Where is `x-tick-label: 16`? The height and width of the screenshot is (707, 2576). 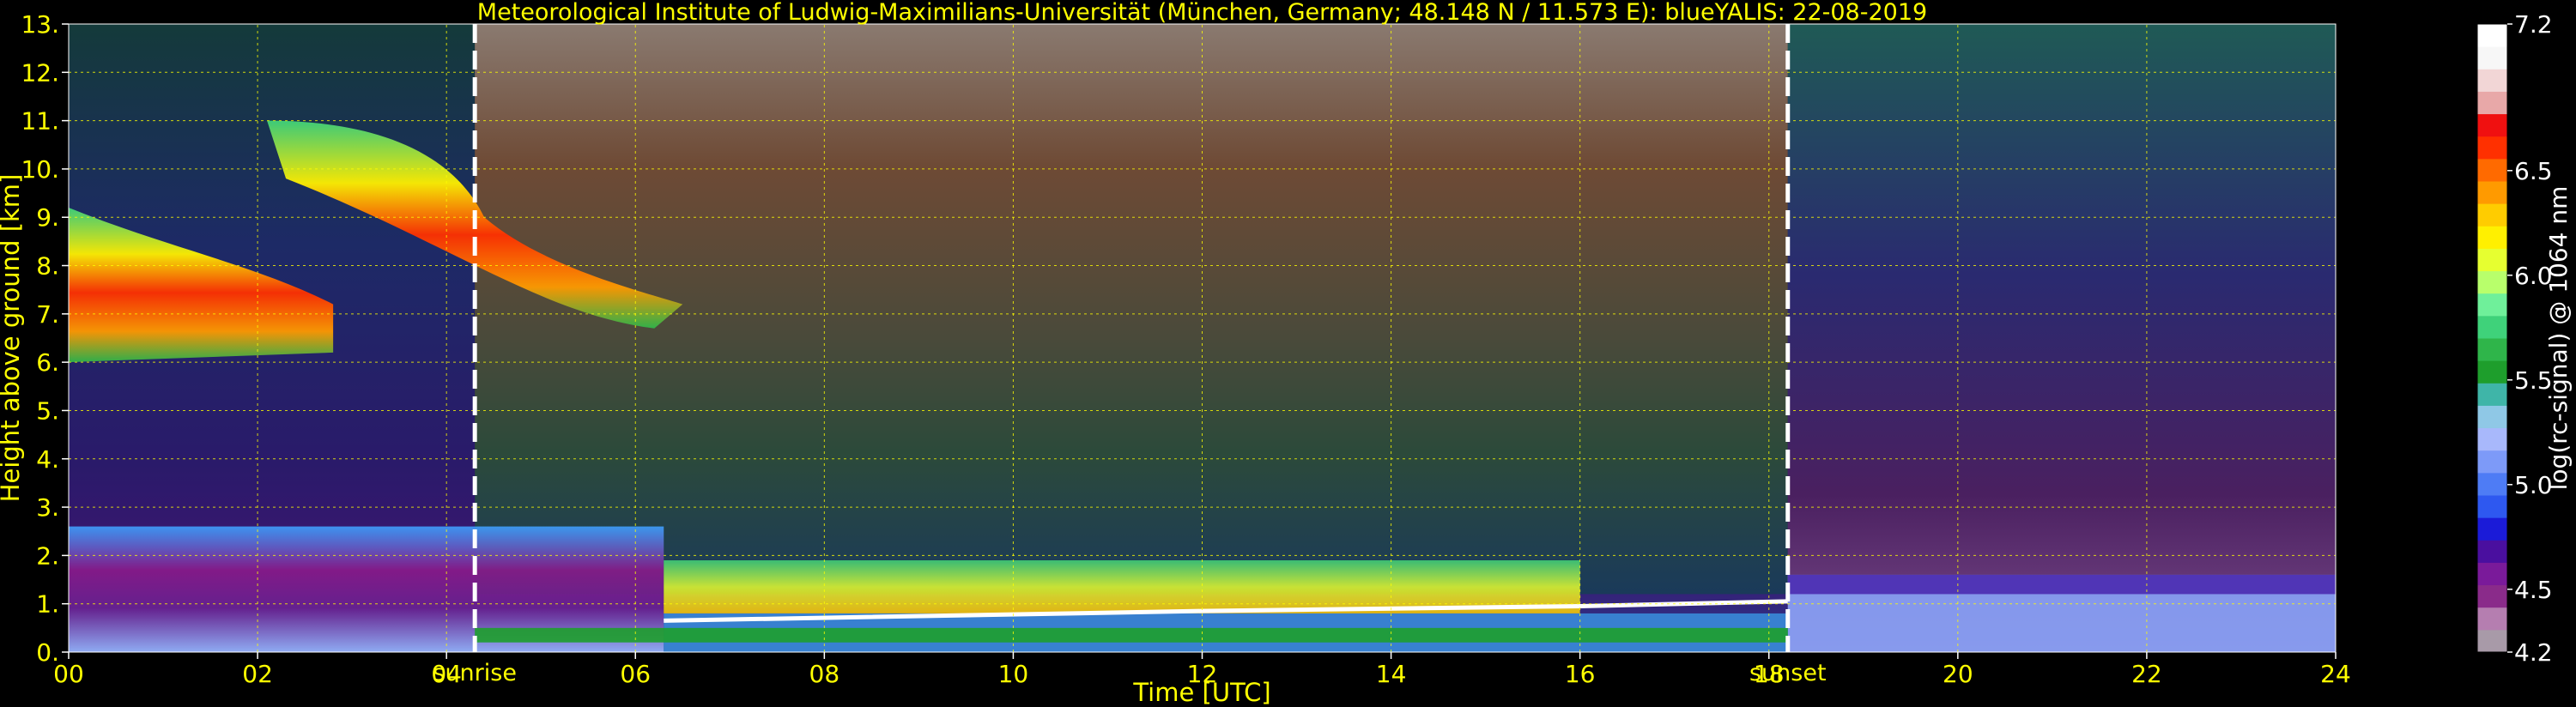 x-tick-label: 16 is located at coordinates (1580, 674).